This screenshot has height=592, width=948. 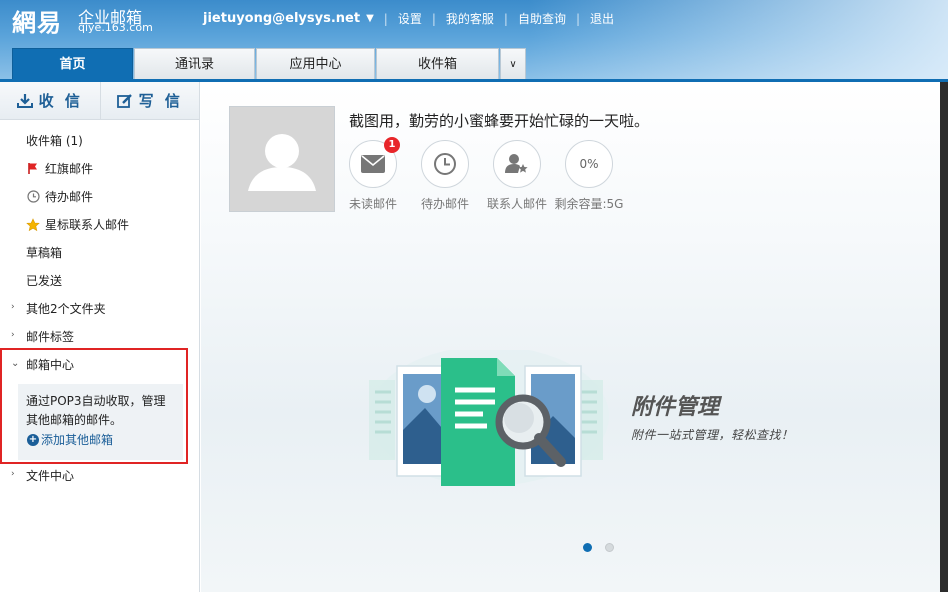 I want to click on folder-inbox: 收件箱 (1), so click(x=54, y=140).